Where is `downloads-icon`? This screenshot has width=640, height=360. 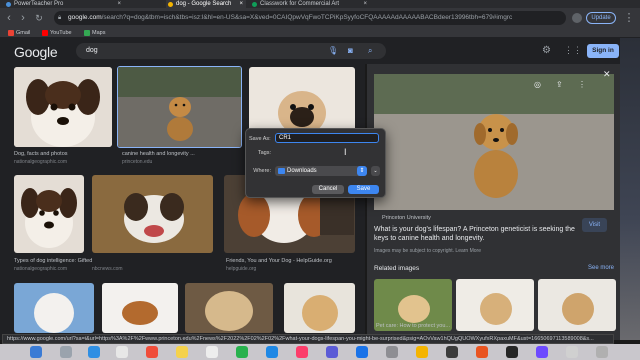 downloads-icon is located at coordinates (572, 352).